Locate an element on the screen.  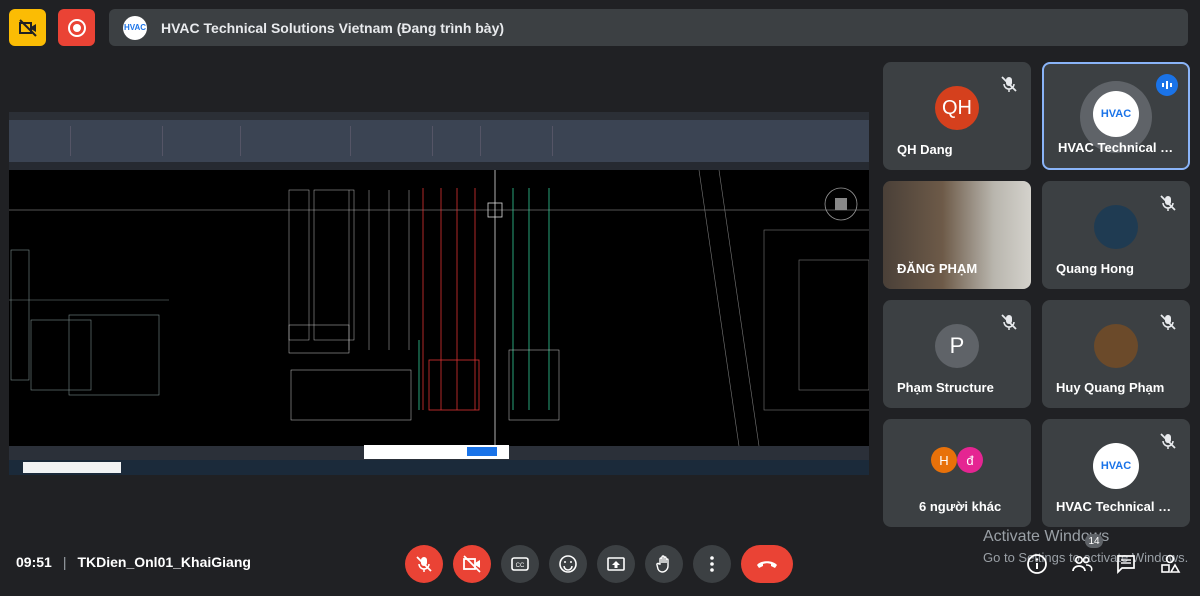
chat-icon is located at coordinates (1126, 565).